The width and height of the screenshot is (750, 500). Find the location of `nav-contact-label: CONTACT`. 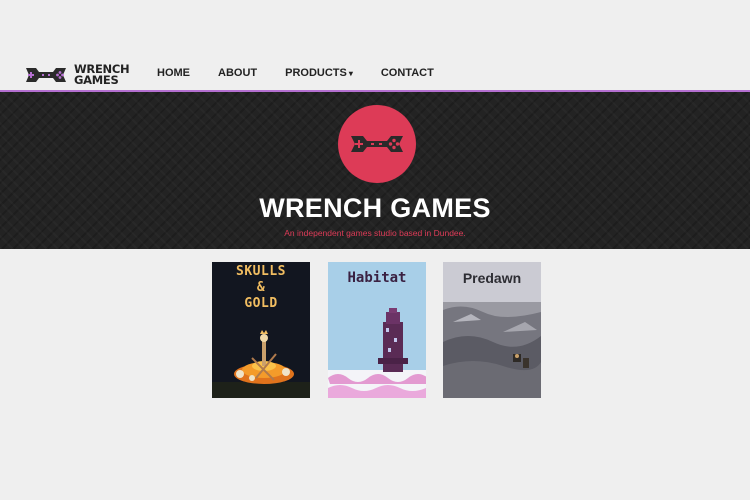

nav-contact-label: CONTACT is located at coordinates (407, 73).